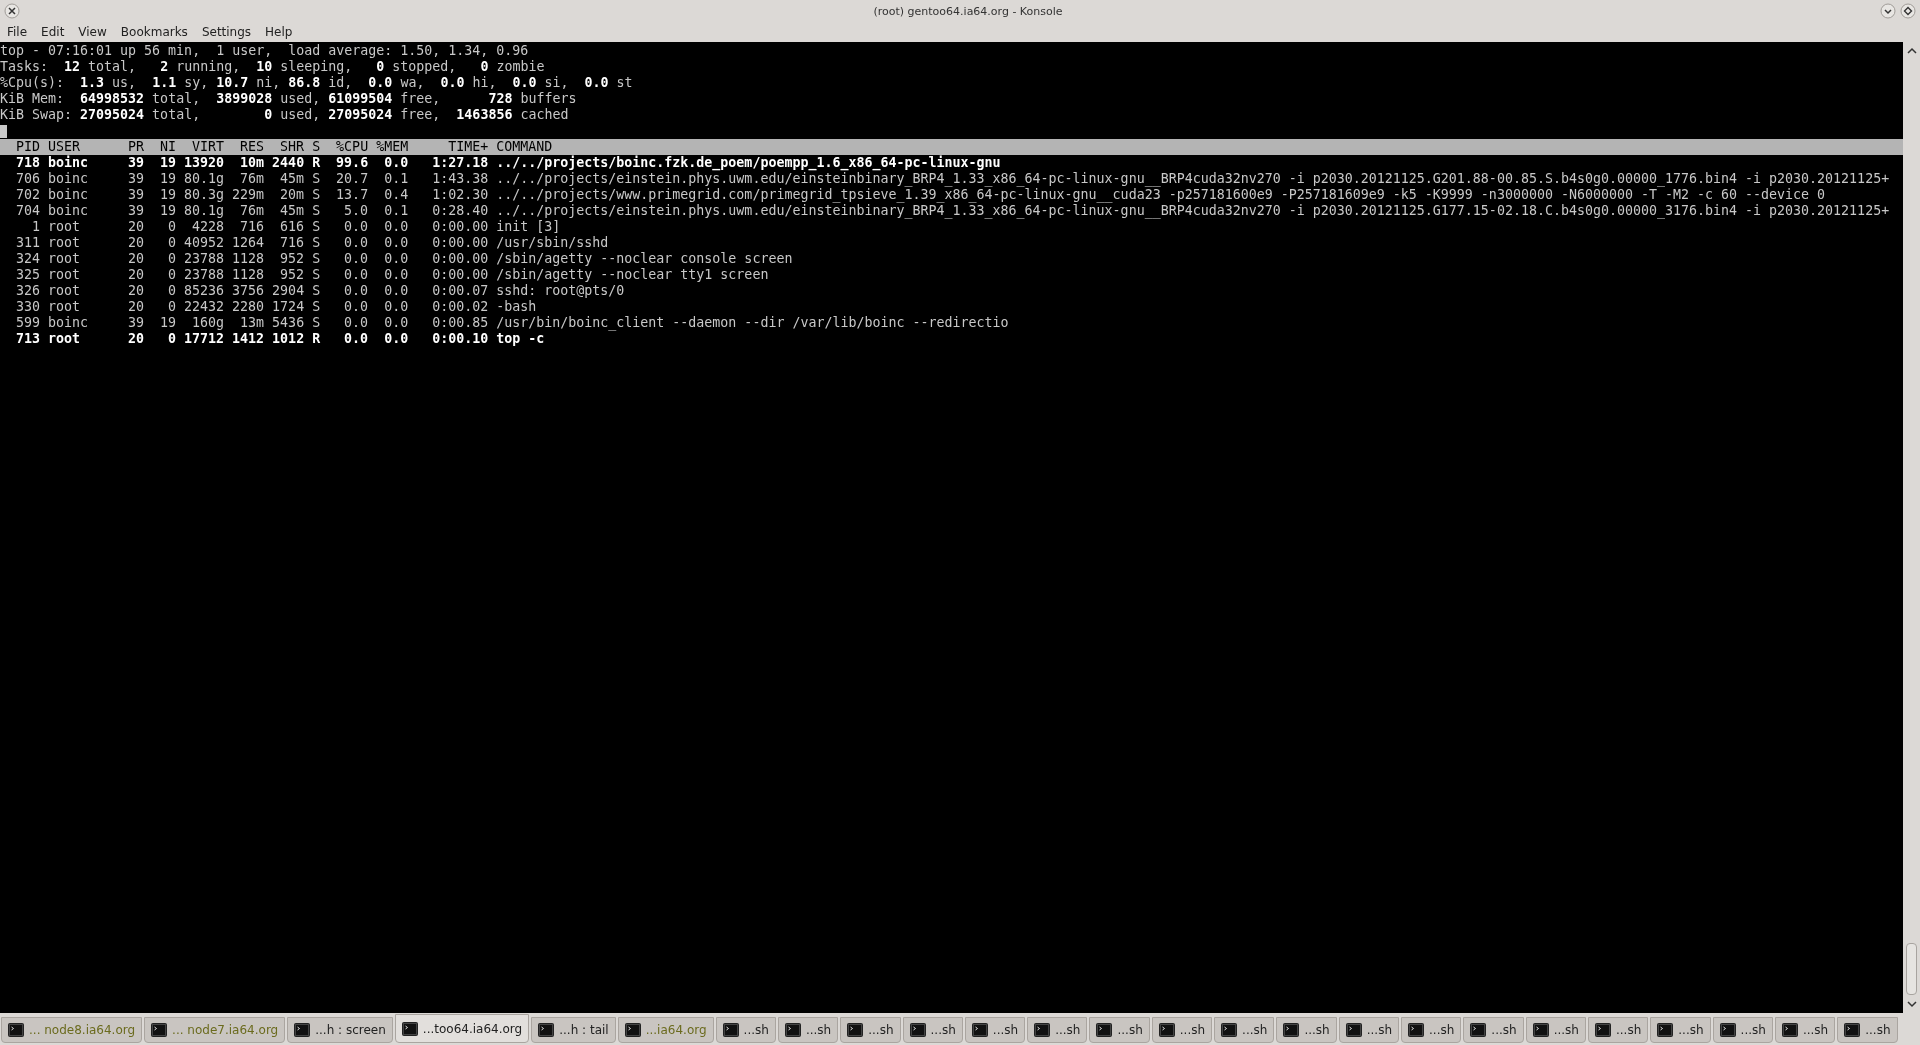 The height and width of the screenshot is (1045, 1920). What do you see at coordinates (226, 32) in the screenshot?
I see `menu-item: Settings` at bounding box center [226, 32].